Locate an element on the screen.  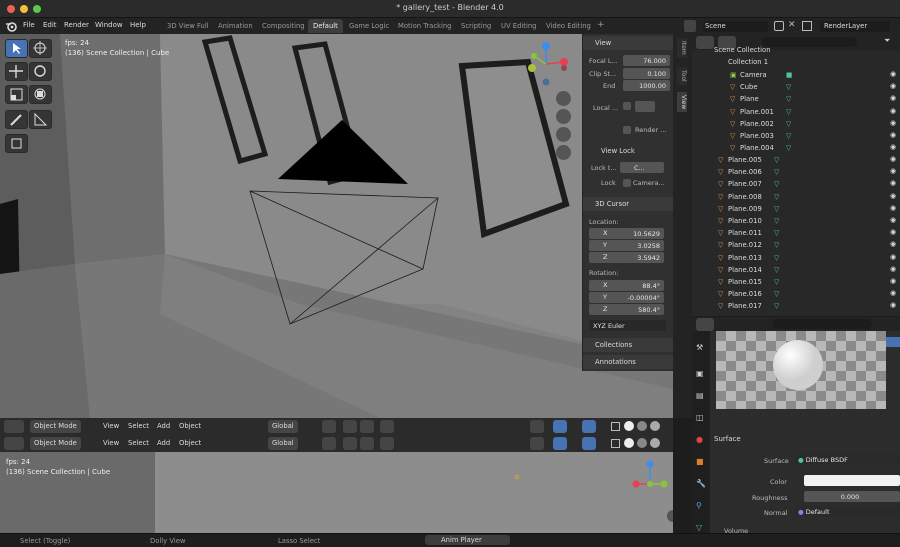
snap-icon is located at coordinates (350, 426).